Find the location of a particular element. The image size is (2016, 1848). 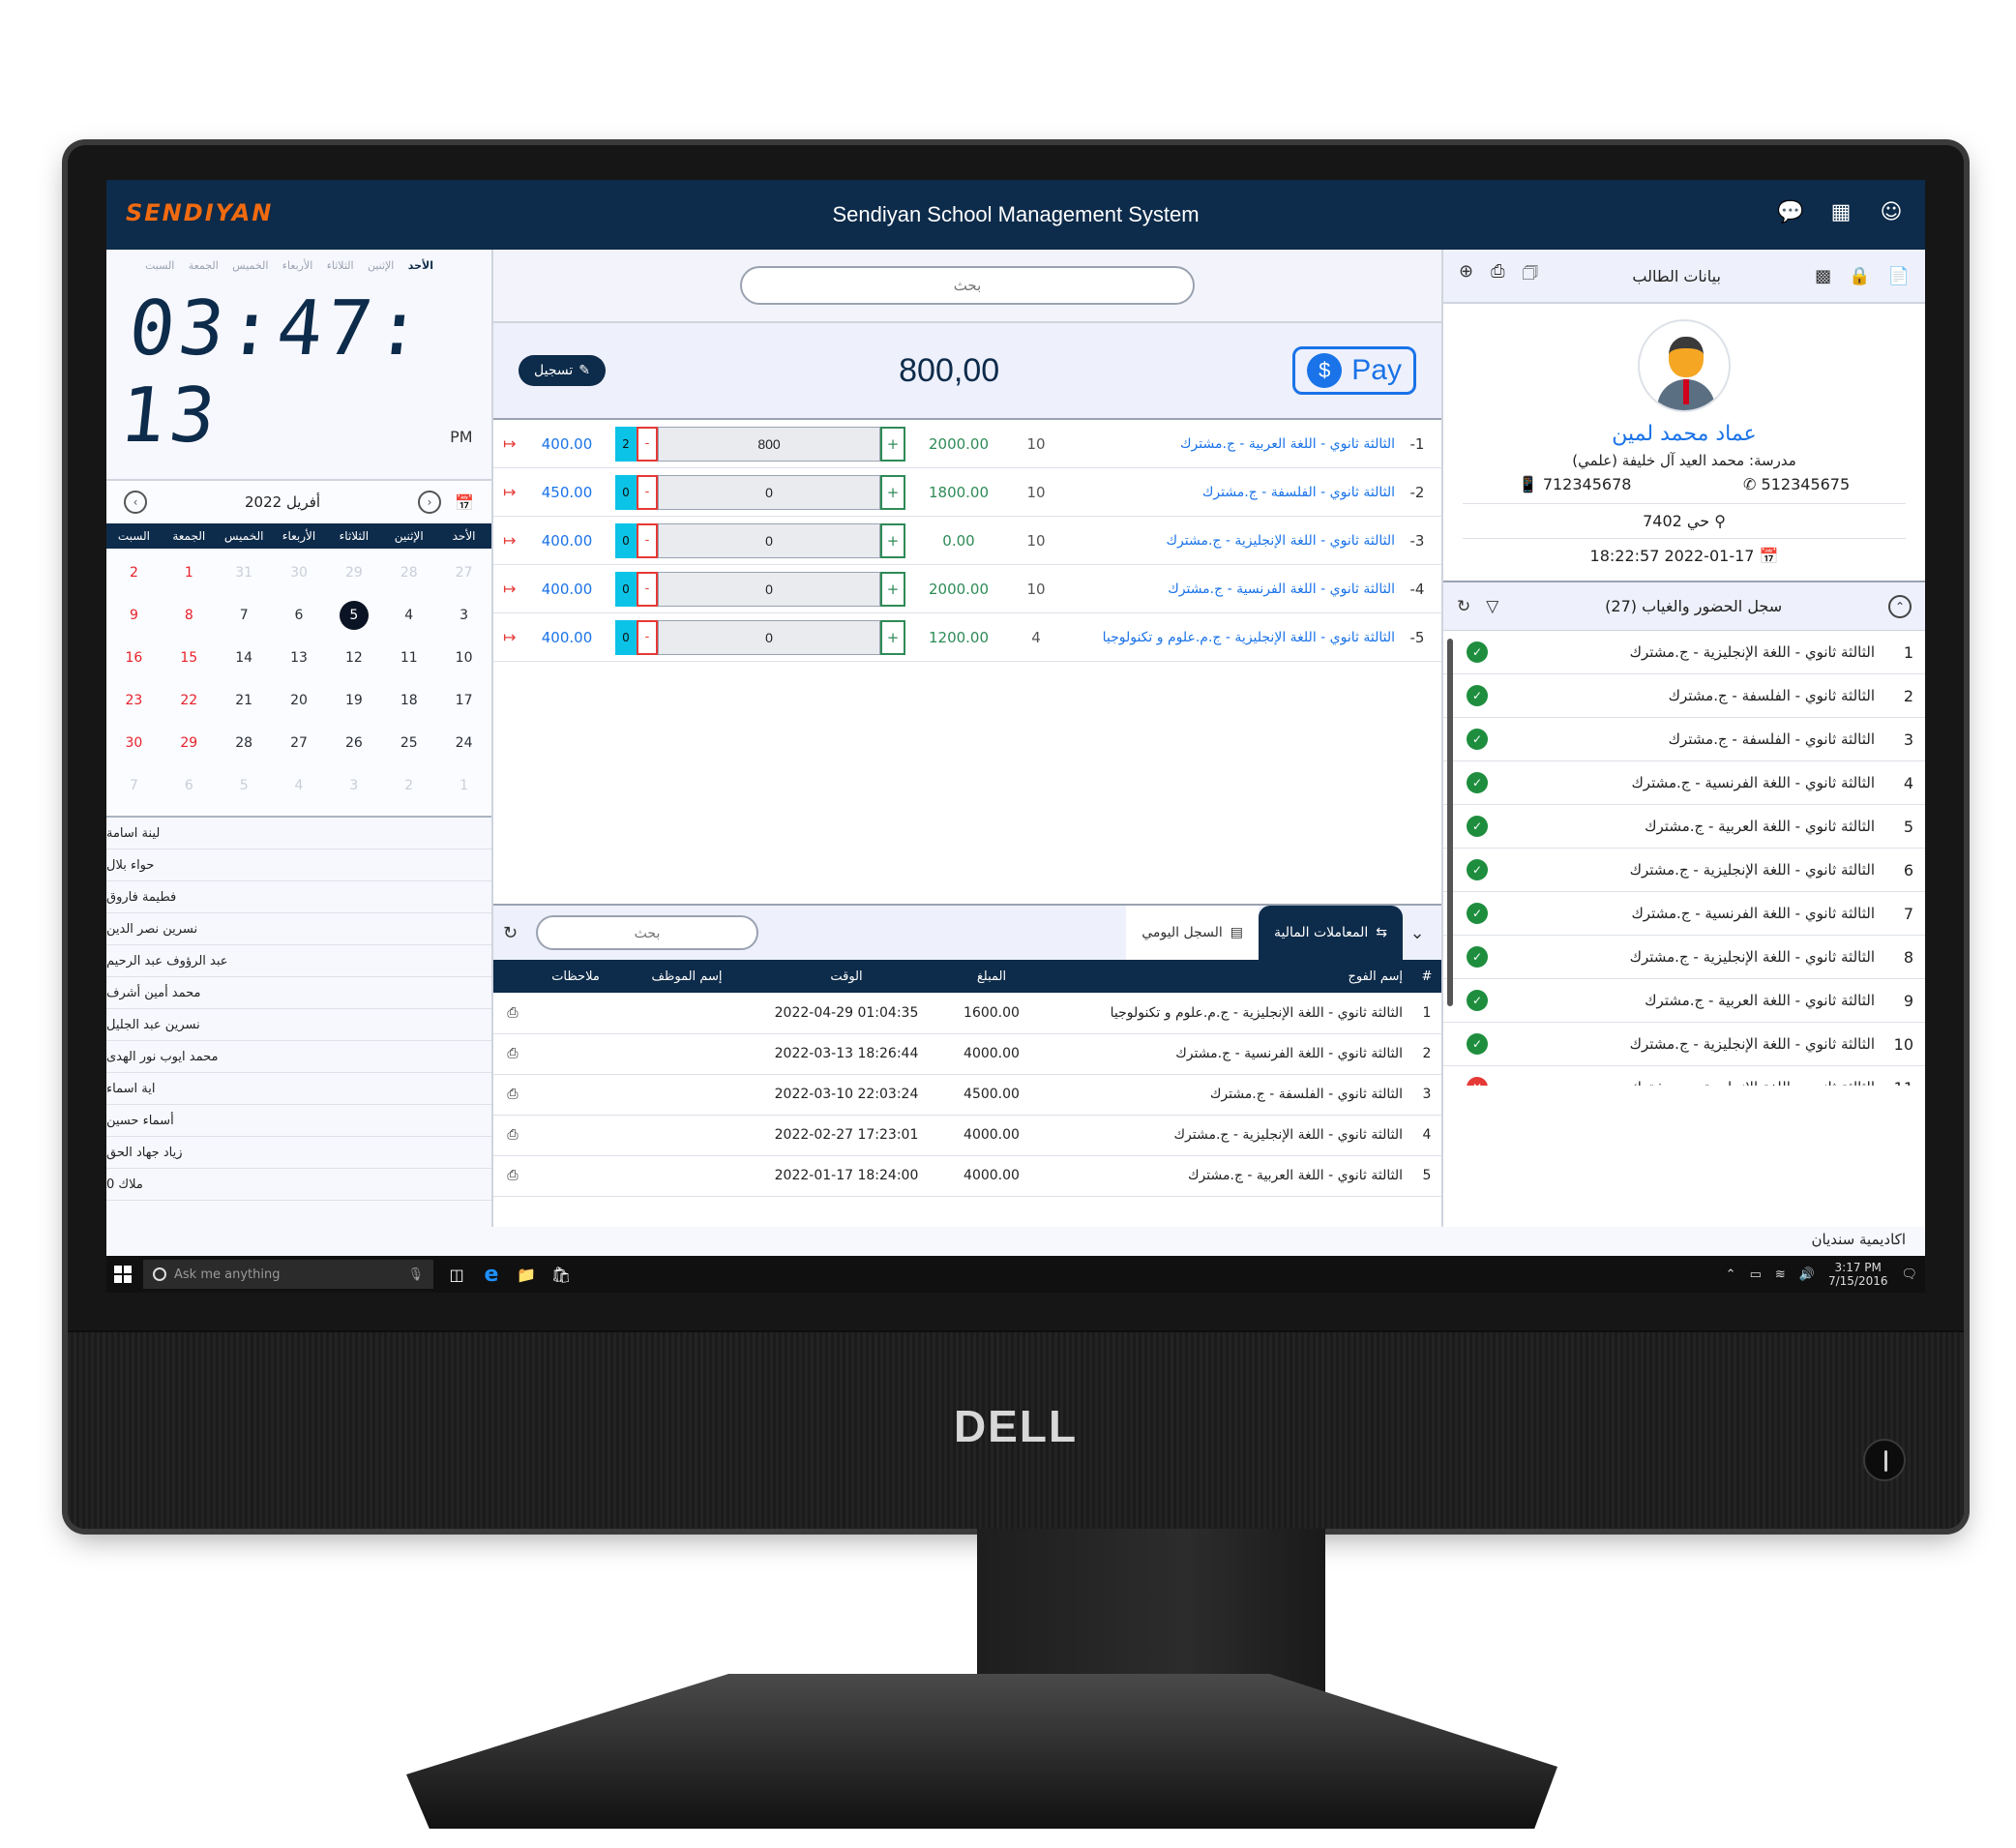

calendar-day: 6 is located at coordinates (300, 615).